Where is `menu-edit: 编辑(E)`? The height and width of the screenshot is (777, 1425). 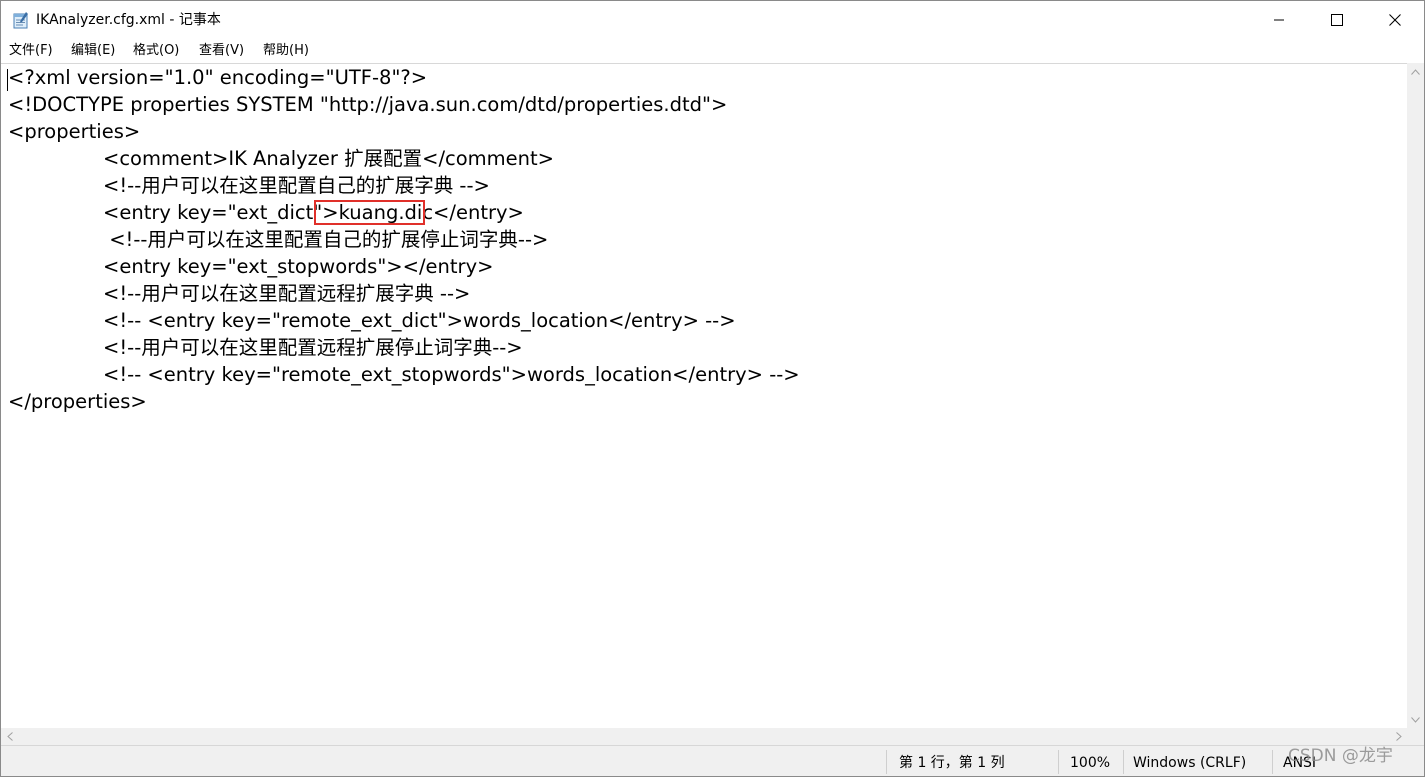
menu-edit: 编辑(E) is located at coordinates (93, 51).